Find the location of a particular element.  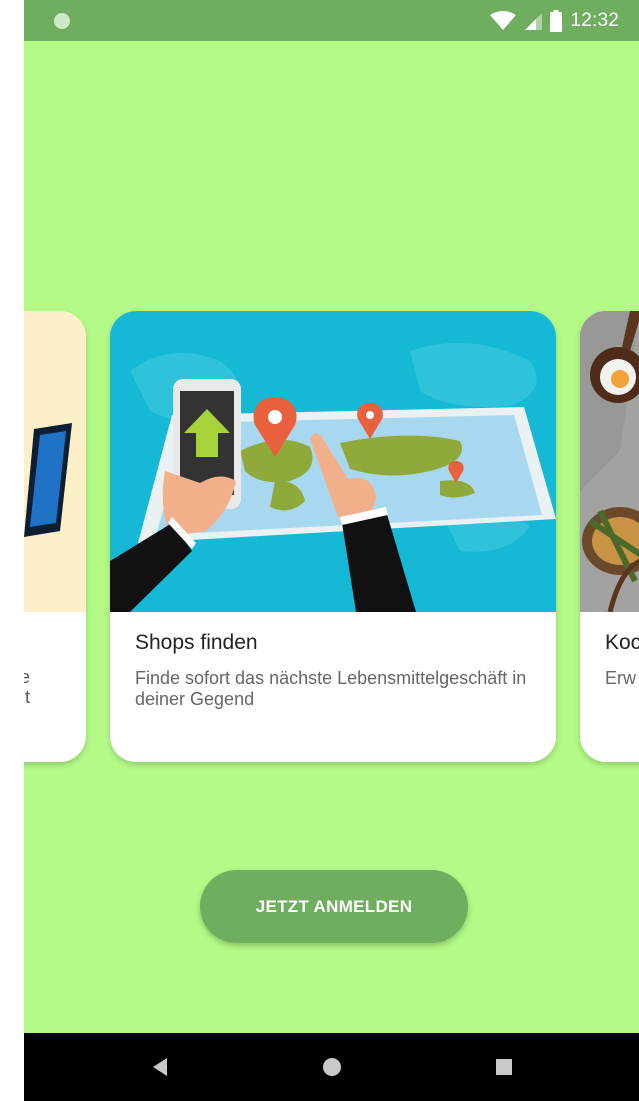

laptop-illustration is located at coordinates (48, 480).